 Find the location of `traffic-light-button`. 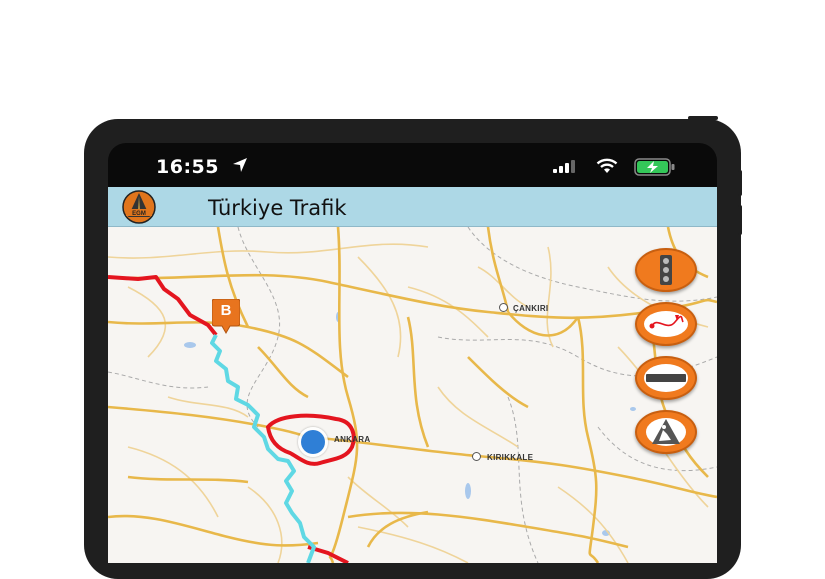

traffic-light-button is located at coordinates (666, 270).